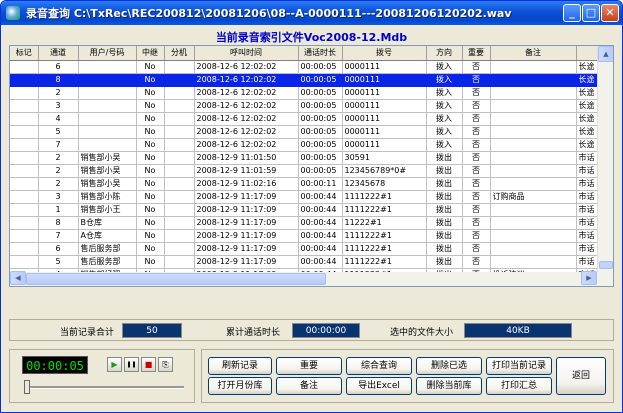 The width and height of the screenshot is (623, 413). I want to click on table-cell: 3, so click(58, 197).